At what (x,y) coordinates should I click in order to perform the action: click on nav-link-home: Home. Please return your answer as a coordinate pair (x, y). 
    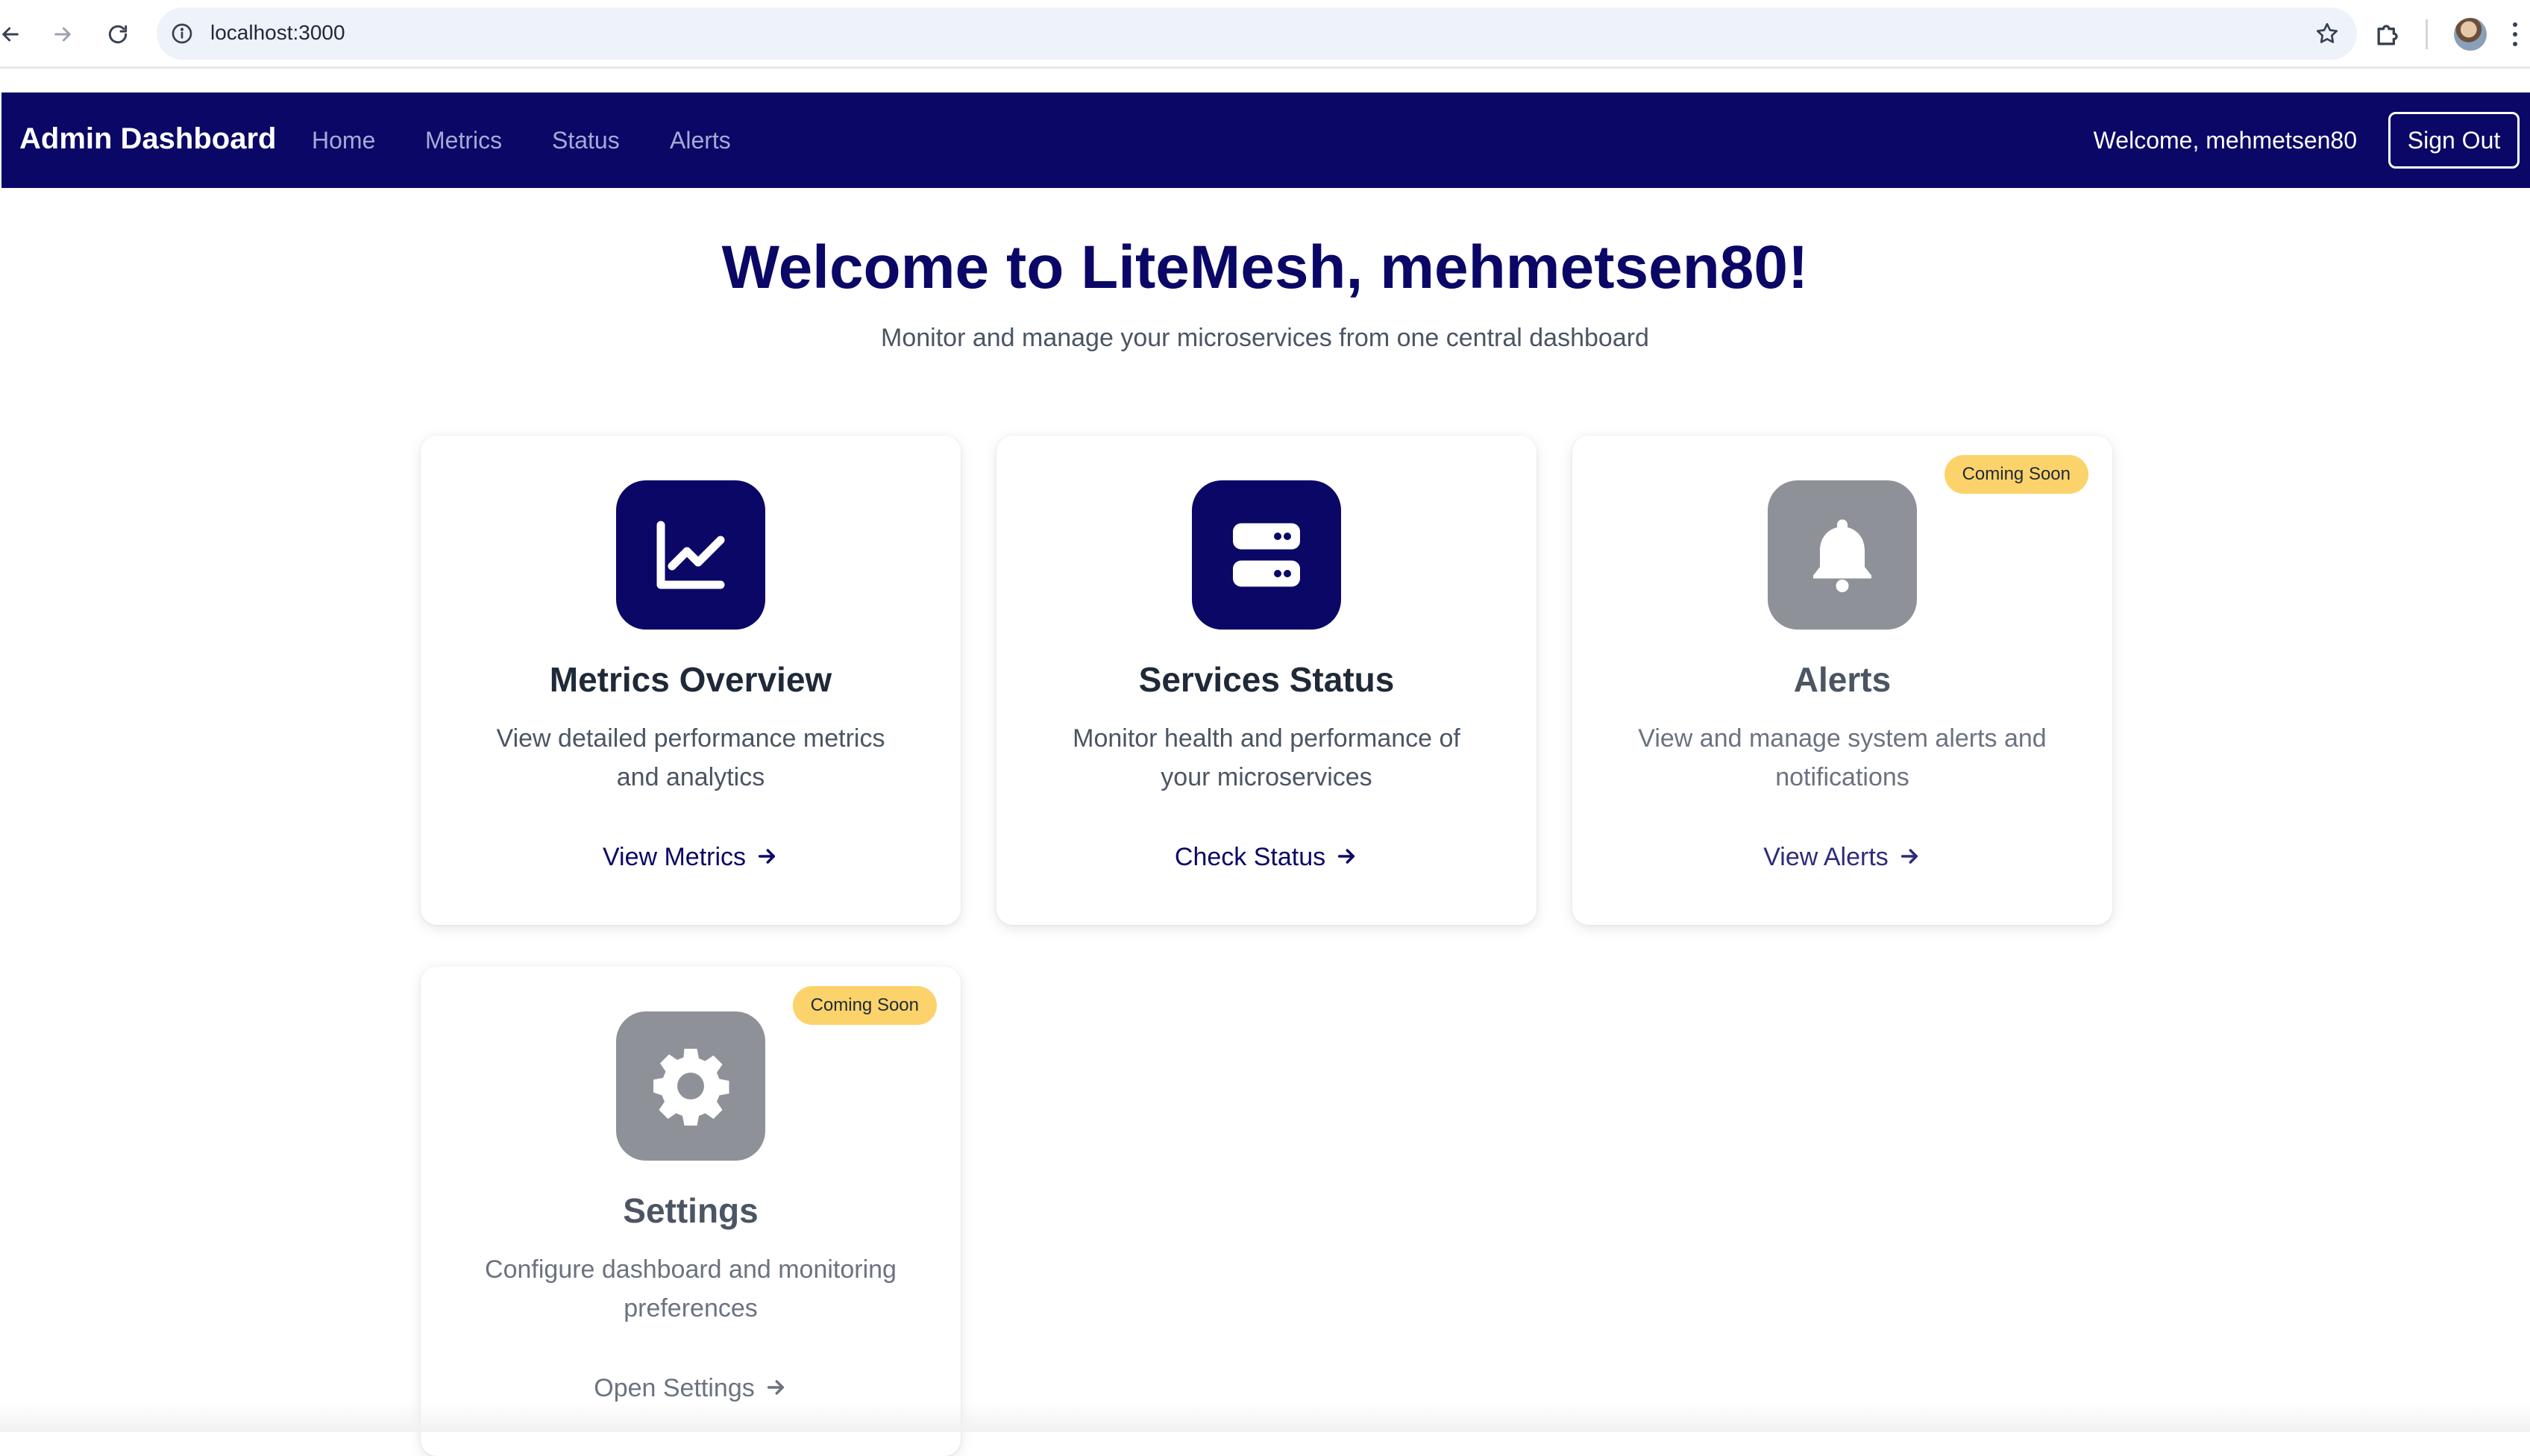
    Looking at the image, I should click on (343, 140).